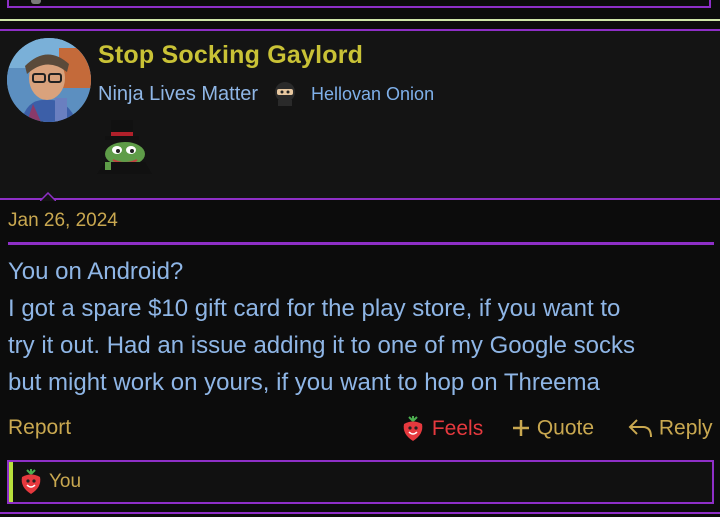 Image resolution: width=720 pixels, height=517 pixels. What do you see at coordinates (285, 94) in the screenshot?
I see `ninja-icon` at bounding box center [285, 94].